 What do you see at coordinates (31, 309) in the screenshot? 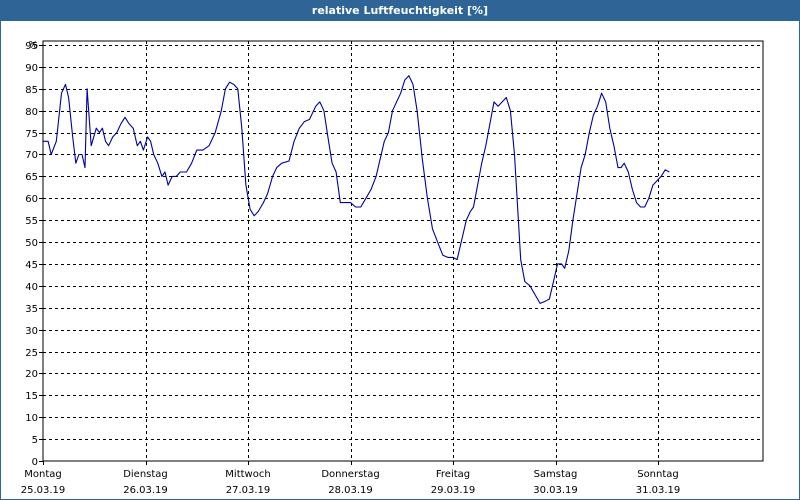
I see `y-tick-label: 35` at bounding box center [31, 309].